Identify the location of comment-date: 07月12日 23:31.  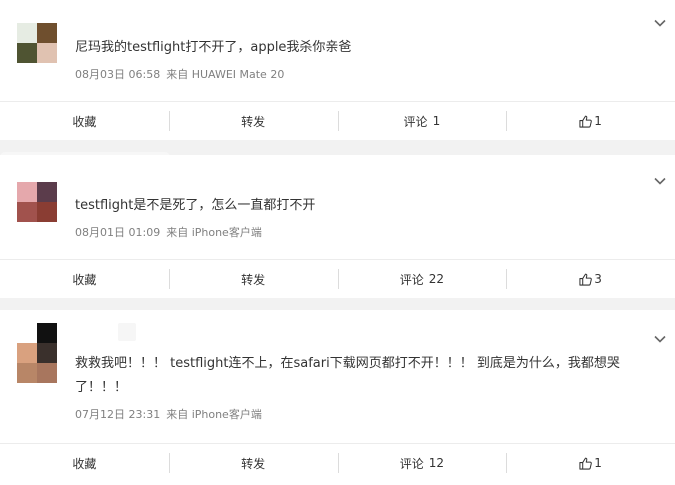
(118, 414).